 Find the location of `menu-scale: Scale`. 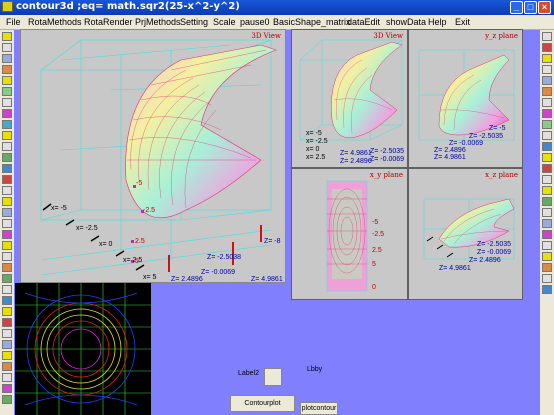

menu-scale: Scale is located at coordinates (224, 22).